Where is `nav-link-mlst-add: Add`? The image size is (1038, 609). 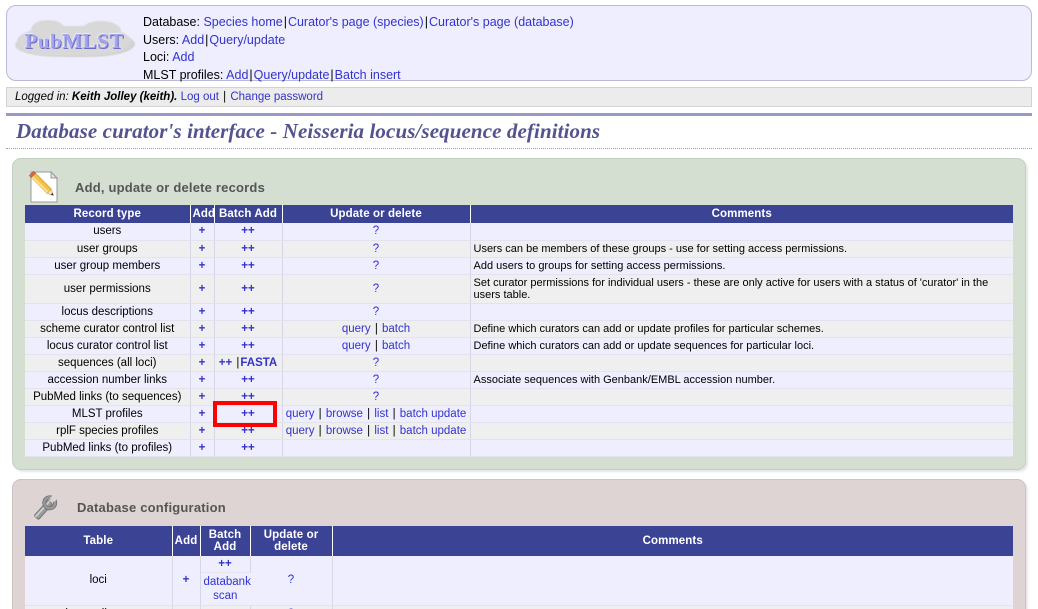
nav-link-mlst-add: Add is located at coordinates (237, 75).